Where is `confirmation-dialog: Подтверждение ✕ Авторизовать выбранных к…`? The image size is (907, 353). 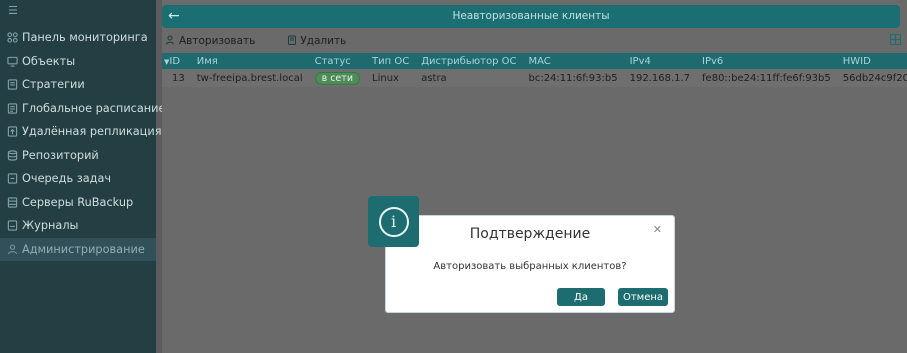
confirmation-dialog: Подтверждение ✕ Авторизовать выбранных к… is located at coordinates (530, 264).